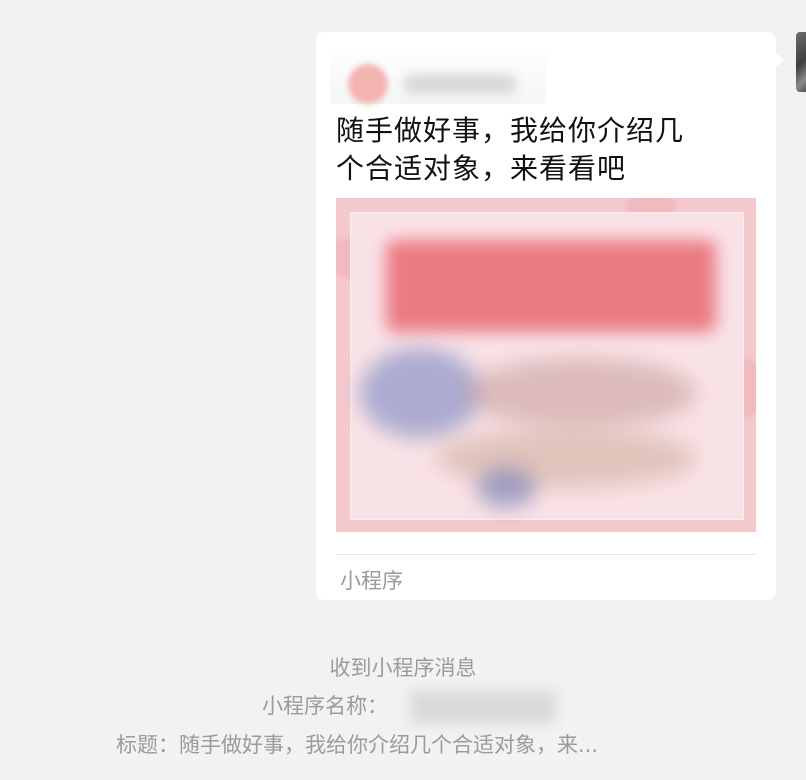 Image resolution: width=806 pixels, height=780 pixels. What do you see at coordinates (371, 581) in the screenshot?
I see `card-footer-label: 小程序` at bounding box center [371, 581].